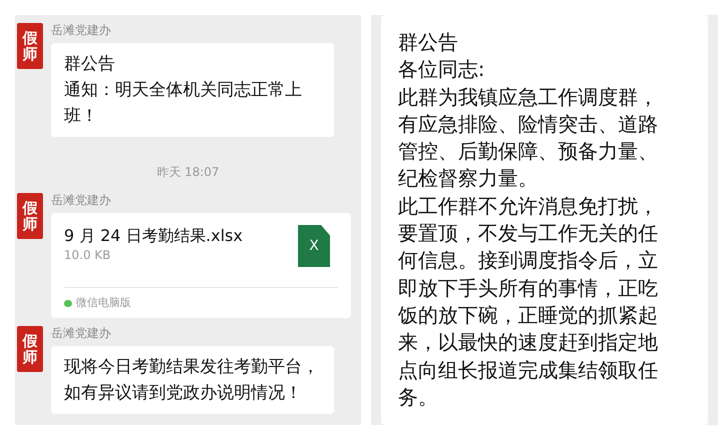 This screenshot has width=723, height=429. What do you see at coordinates (528, 370) in the screenshot?
I see `announcement-text: 点向组长报道完成集结领取任` at bounding box center [528, 370].